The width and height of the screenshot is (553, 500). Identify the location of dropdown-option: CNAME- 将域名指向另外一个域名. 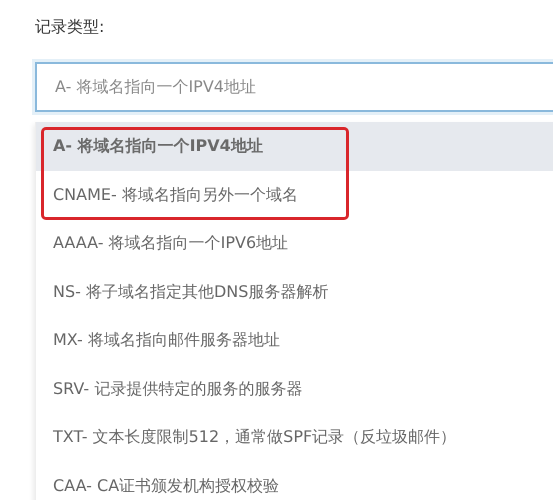
(294, 194).